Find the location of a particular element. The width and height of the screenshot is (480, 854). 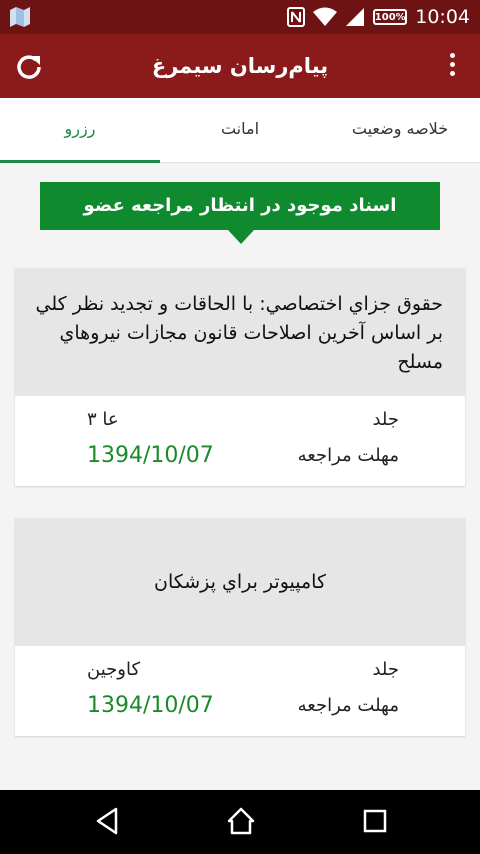

tab-bar: رزرو امانت خلاصه وضعيت is located at coordinates (240, 130).